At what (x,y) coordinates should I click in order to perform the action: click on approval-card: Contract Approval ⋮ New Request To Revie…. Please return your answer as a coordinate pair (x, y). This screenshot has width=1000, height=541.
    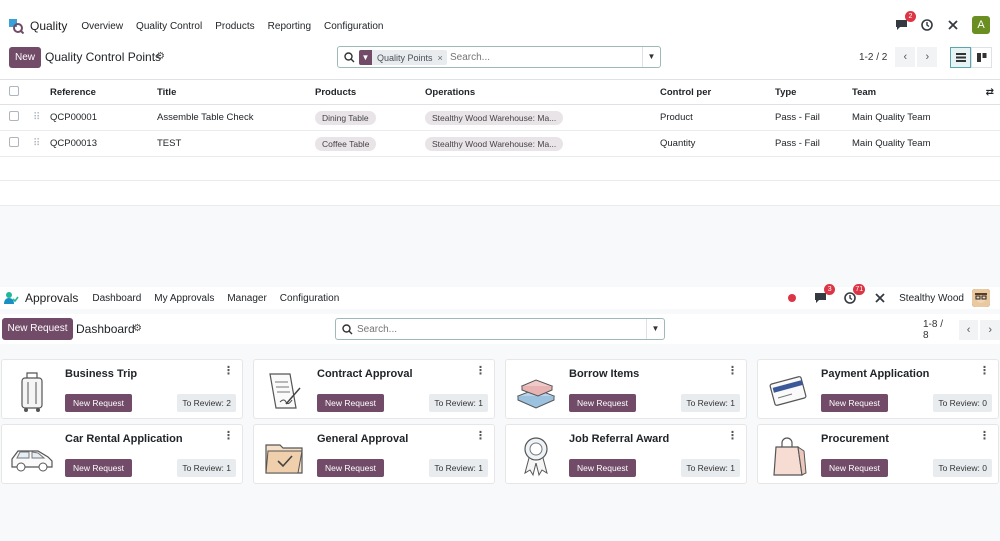
    Looking at the image, I should click on (374, 389).